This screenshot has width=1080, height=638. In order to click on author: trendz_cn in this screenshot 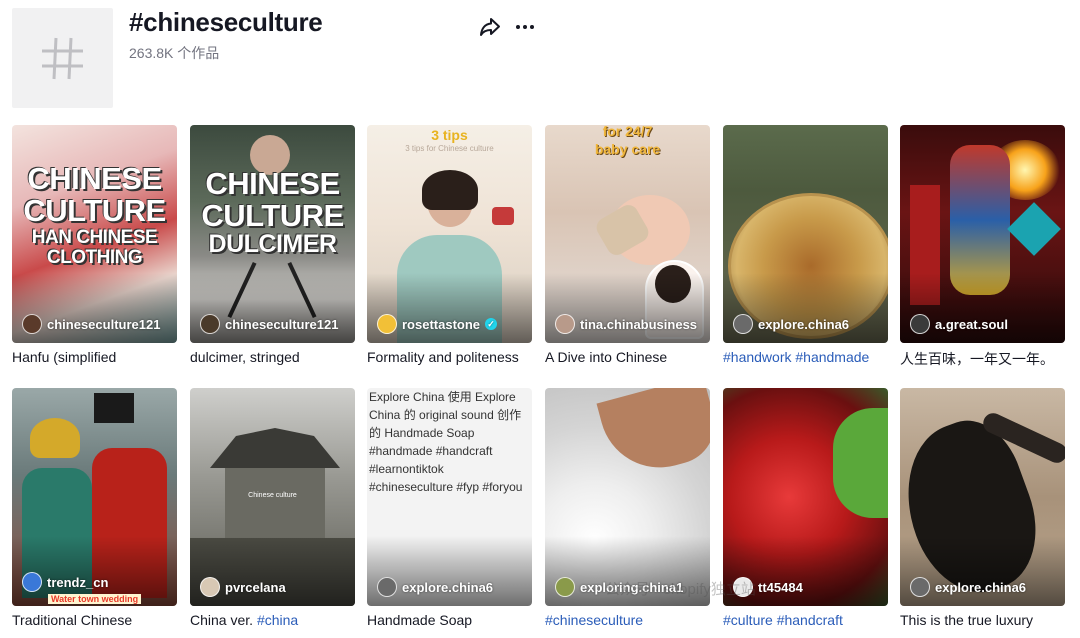, I will do `click(65, 582)`.